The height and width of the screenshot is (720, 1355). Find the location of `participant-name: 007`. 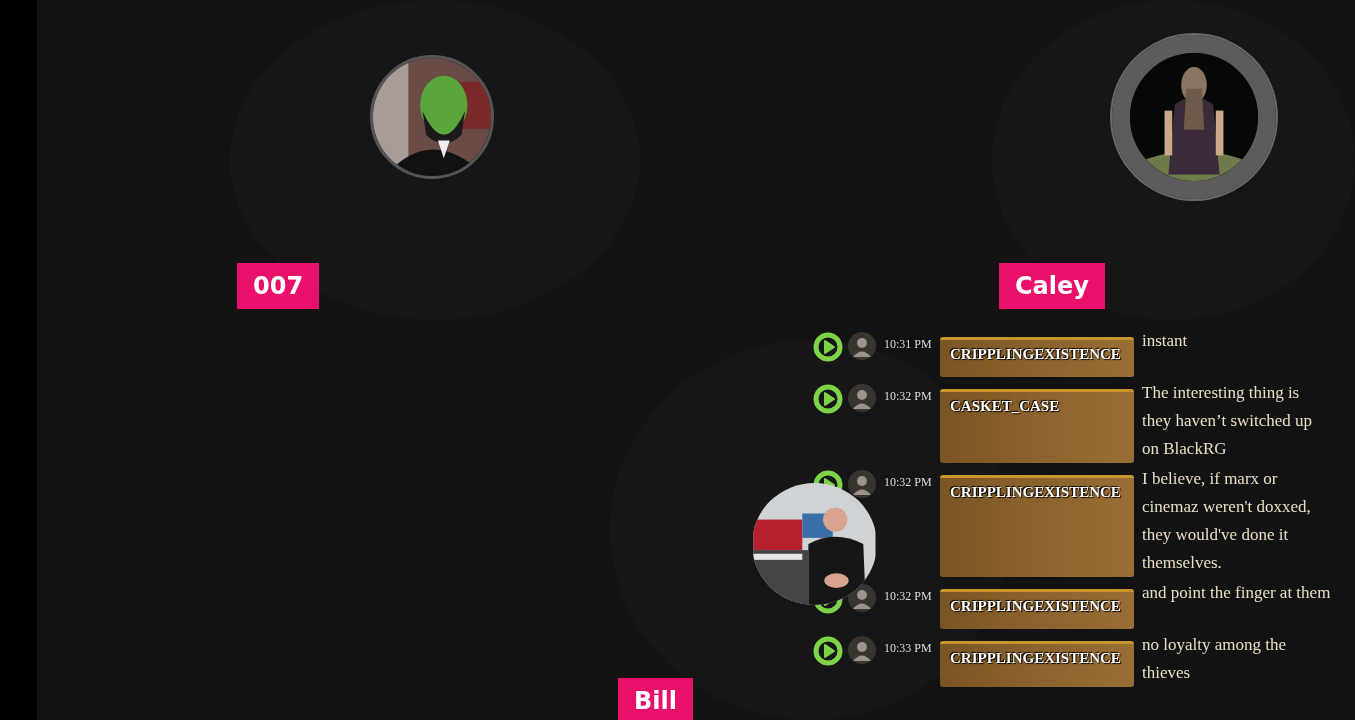

participant-name: 007 is located at coordinates (278, 286).